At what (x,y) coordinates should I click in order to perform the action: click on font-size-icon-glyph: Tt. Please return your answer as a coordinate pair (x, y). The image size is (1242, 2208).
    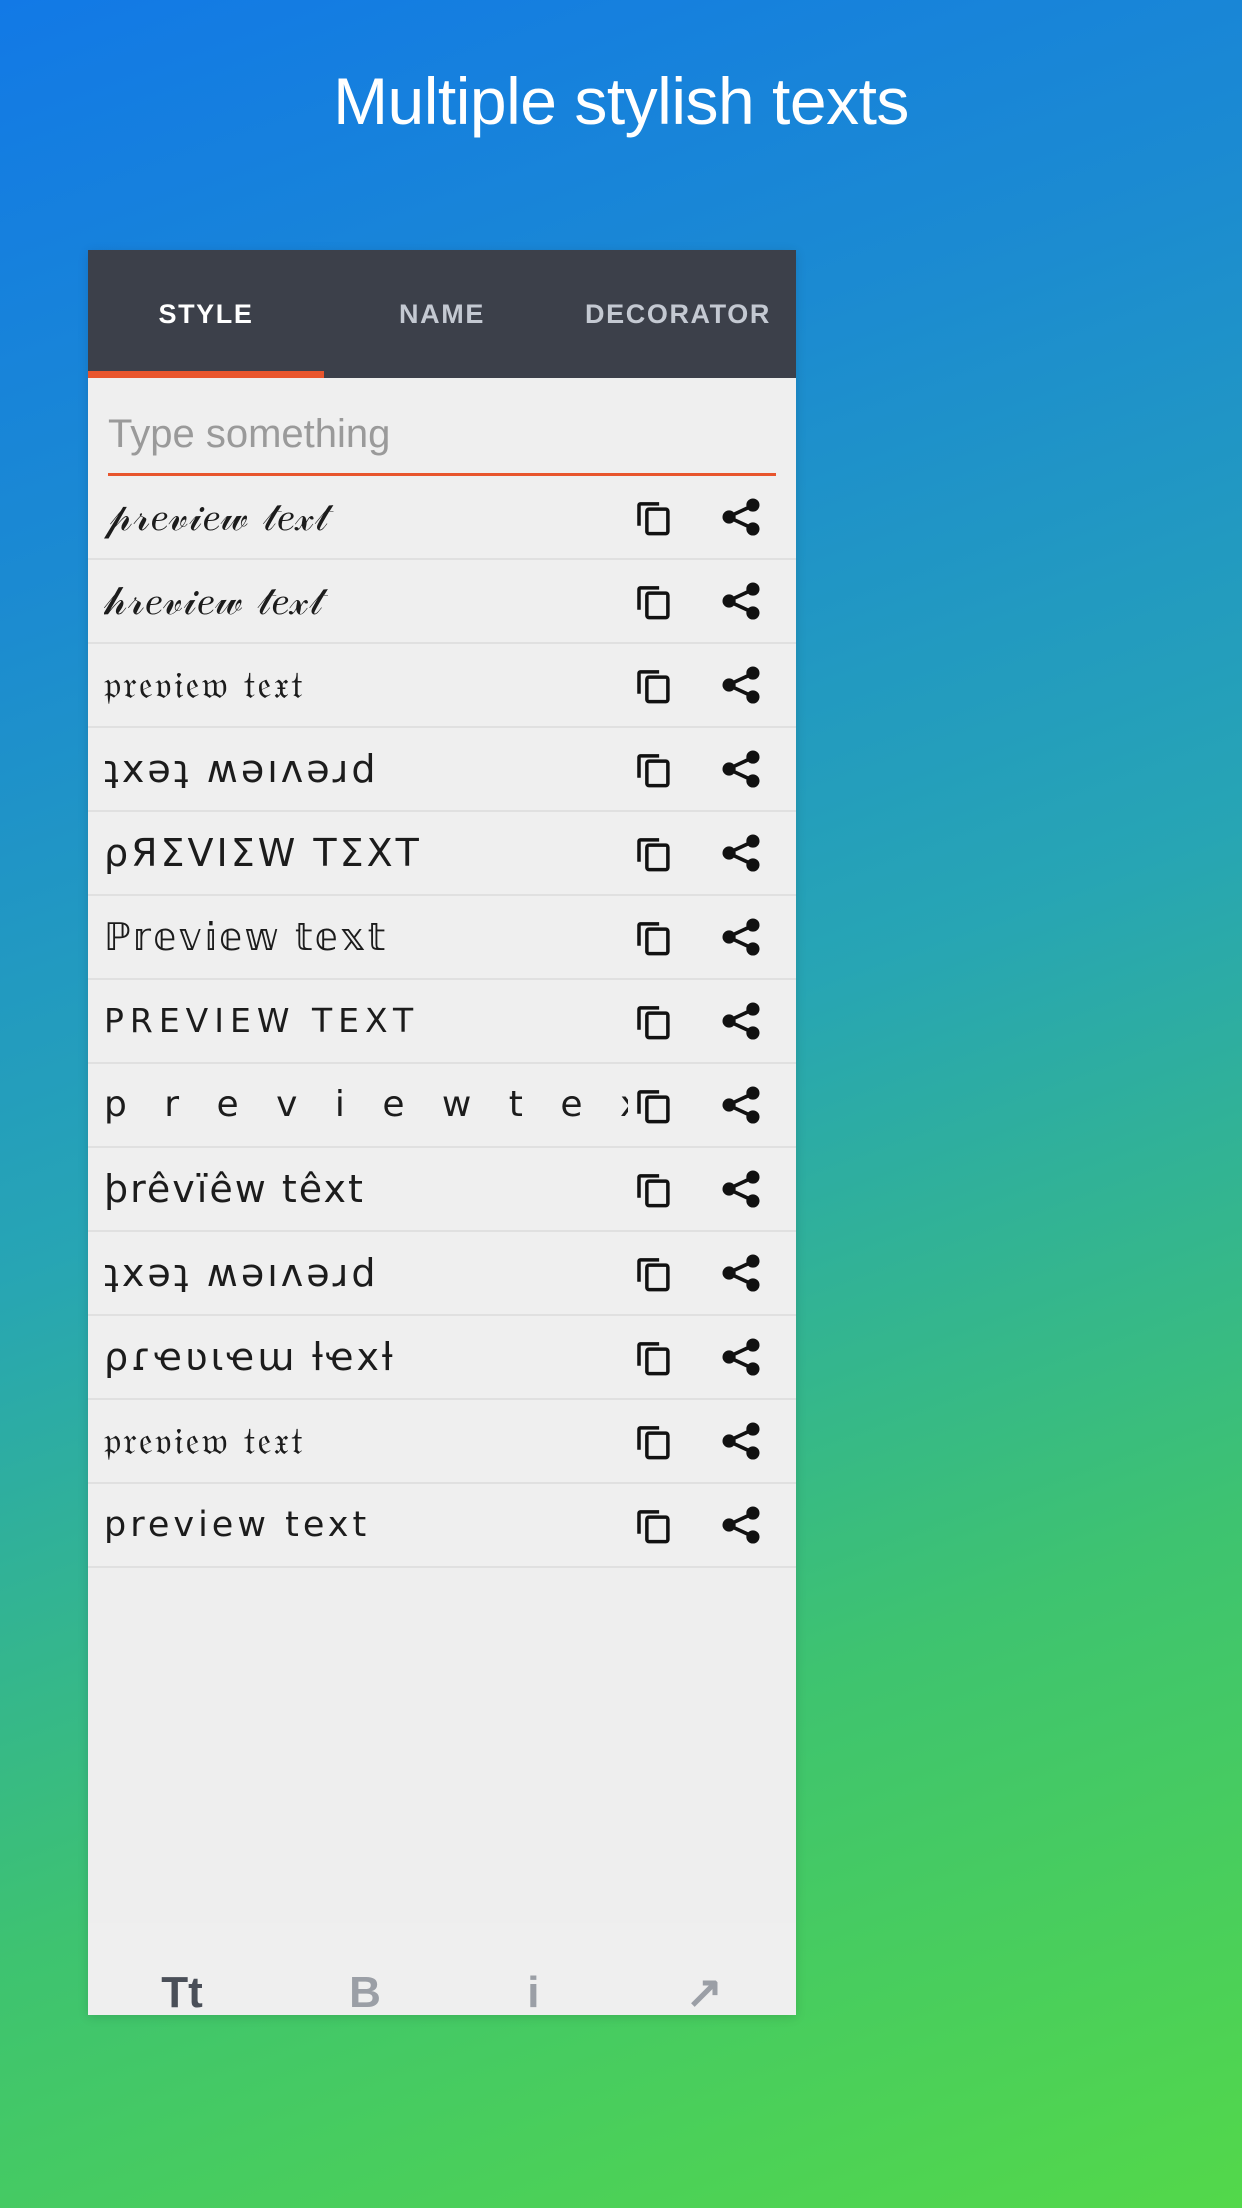
    Looking at the image, I should click on (182, 1991).